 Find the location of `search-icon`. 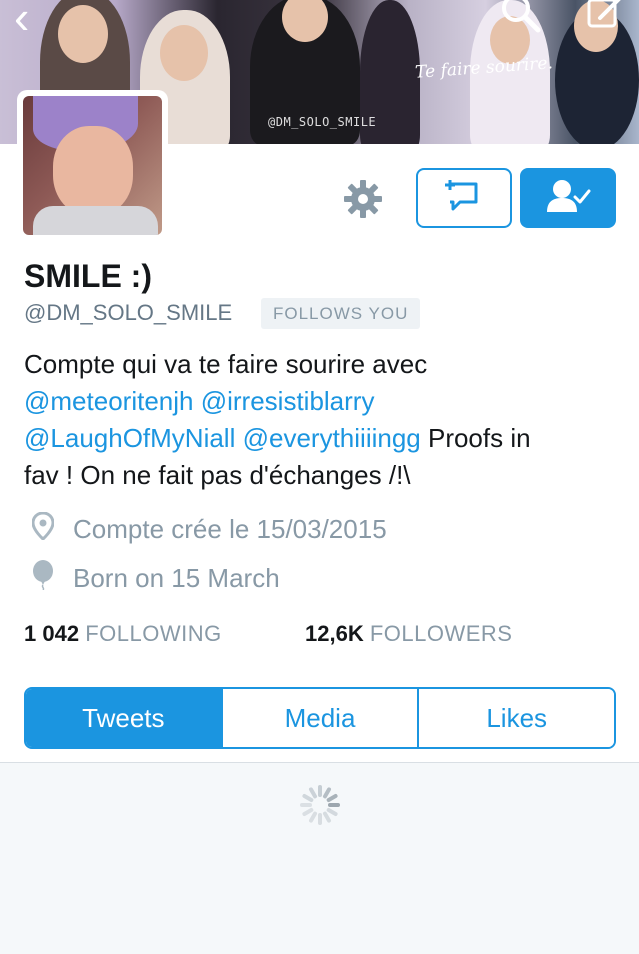

search-icon is located at coordinates (520, 21).